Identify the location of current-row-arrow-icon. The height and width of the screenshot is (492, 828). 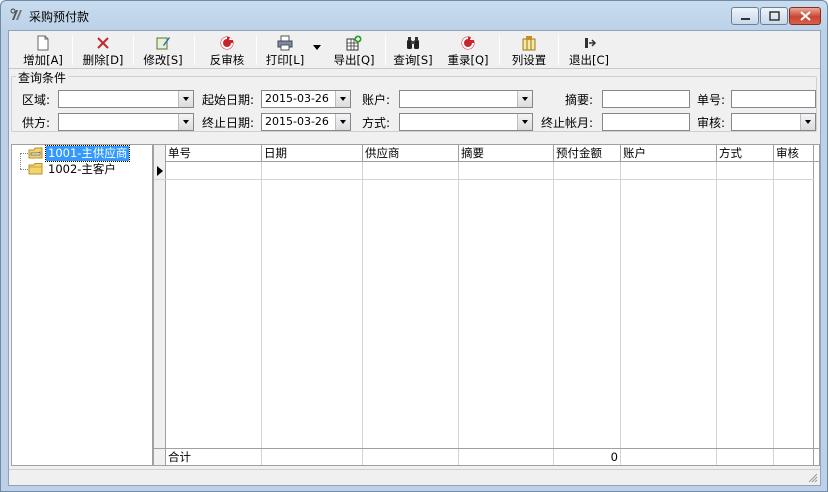
(160, 171).